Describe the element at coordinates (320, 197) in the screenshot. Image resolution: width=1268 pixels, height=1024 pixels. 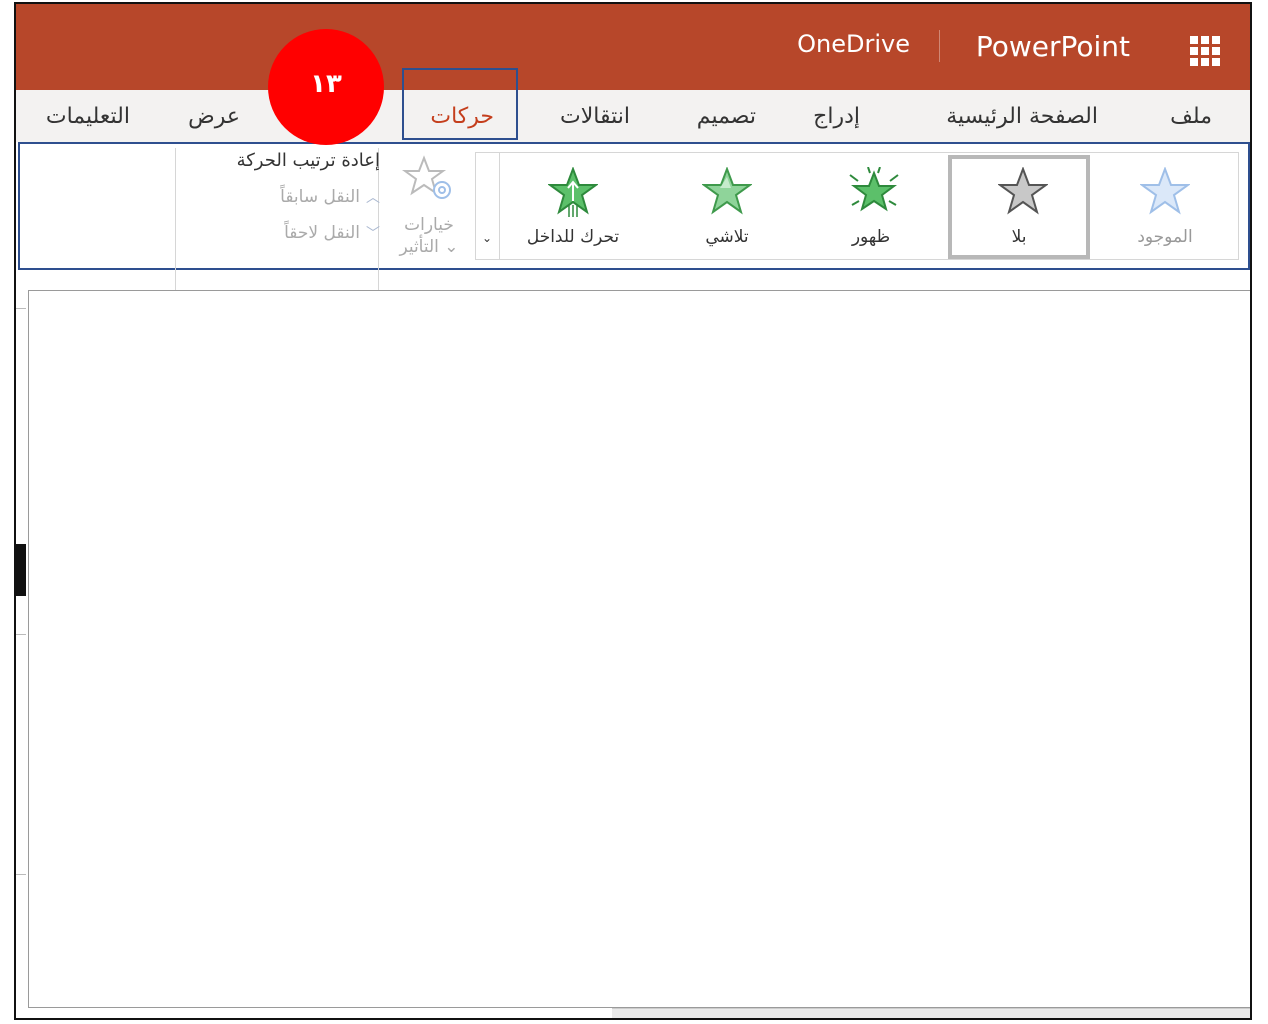
I see `move-earlier-label: النقل سابقاً` at that location.